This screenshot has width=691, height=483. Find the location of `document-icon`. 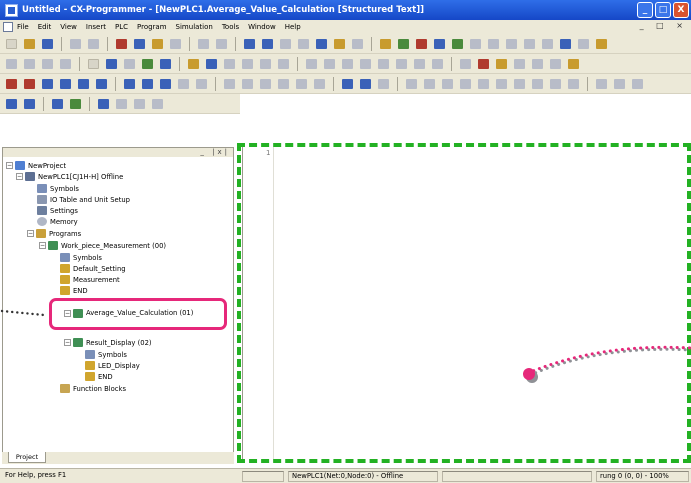

document-icon is located at coordinates (8, 27).